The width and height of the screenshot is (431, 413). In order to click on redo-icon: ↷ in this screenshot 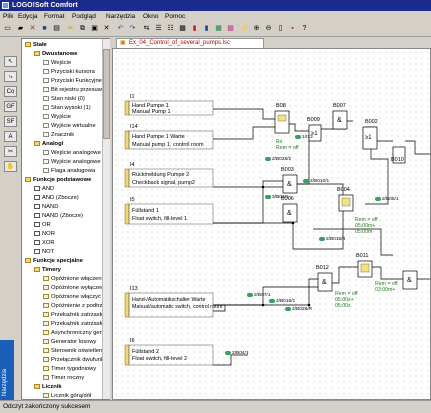, I will do `click(132, 28)`.